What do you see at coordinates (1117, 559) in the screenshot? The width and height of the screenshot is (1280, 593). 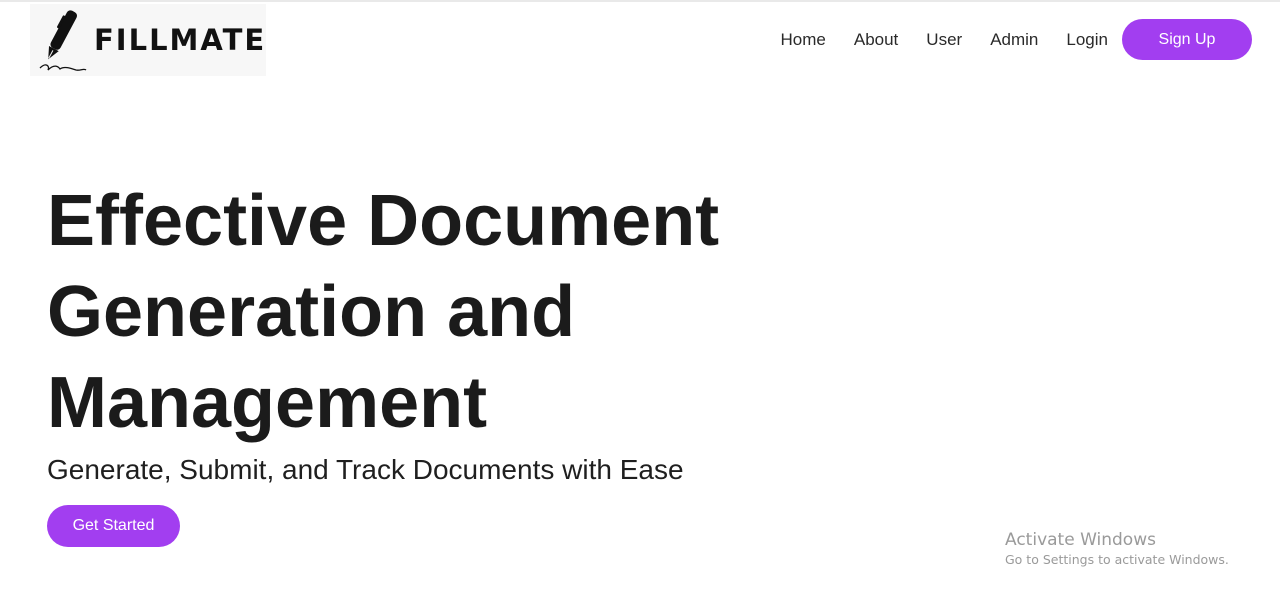 I see `watermark-subtitle: Go to Settings to activate Windows.` at bounding box center [1117, 559].